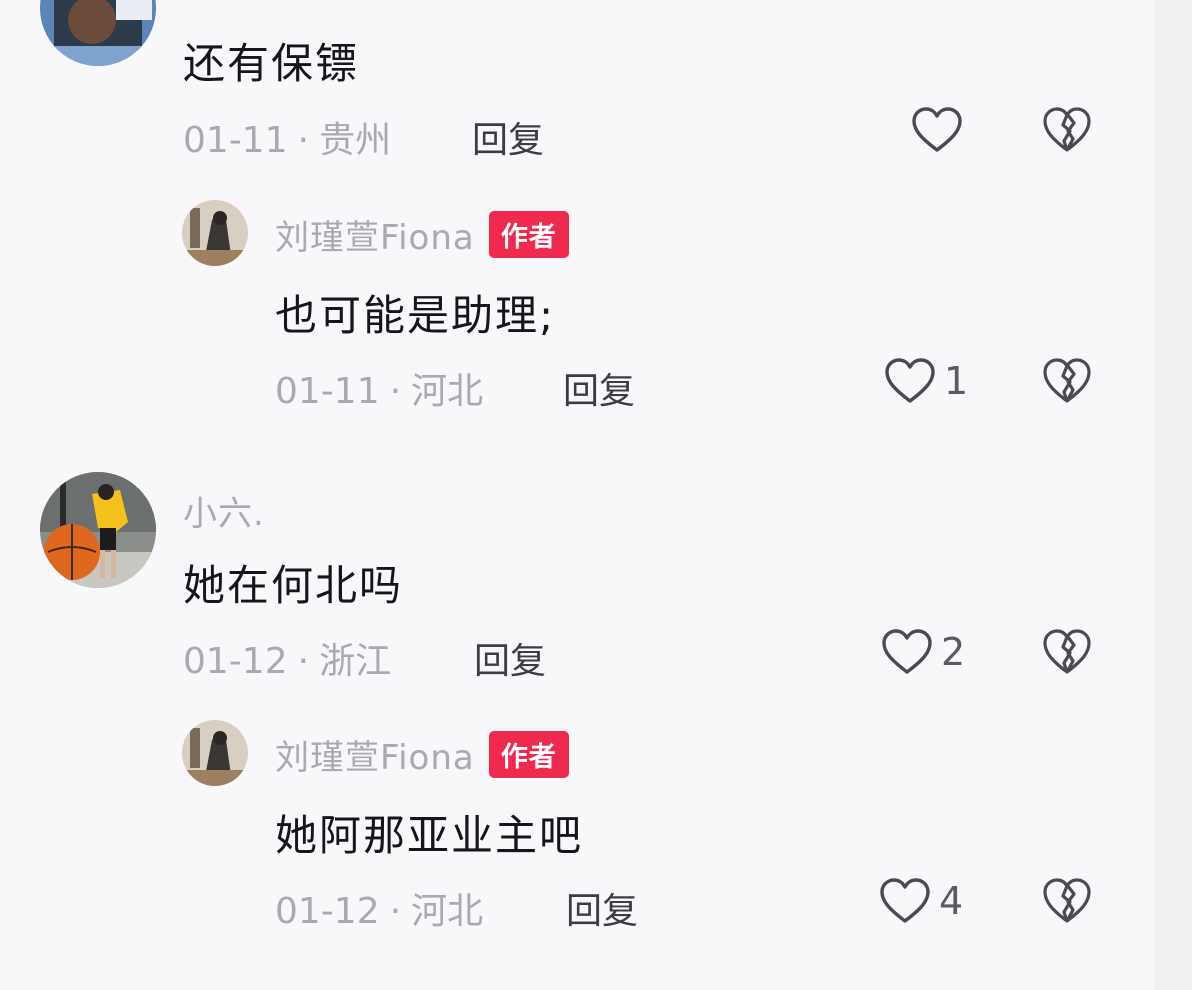 This screenshot has height=990, width=1192. What do you see at coordinates (271, 63) in the screenshot?
I see `comment-text: 还有保镖` at bounding box center [271, 63].